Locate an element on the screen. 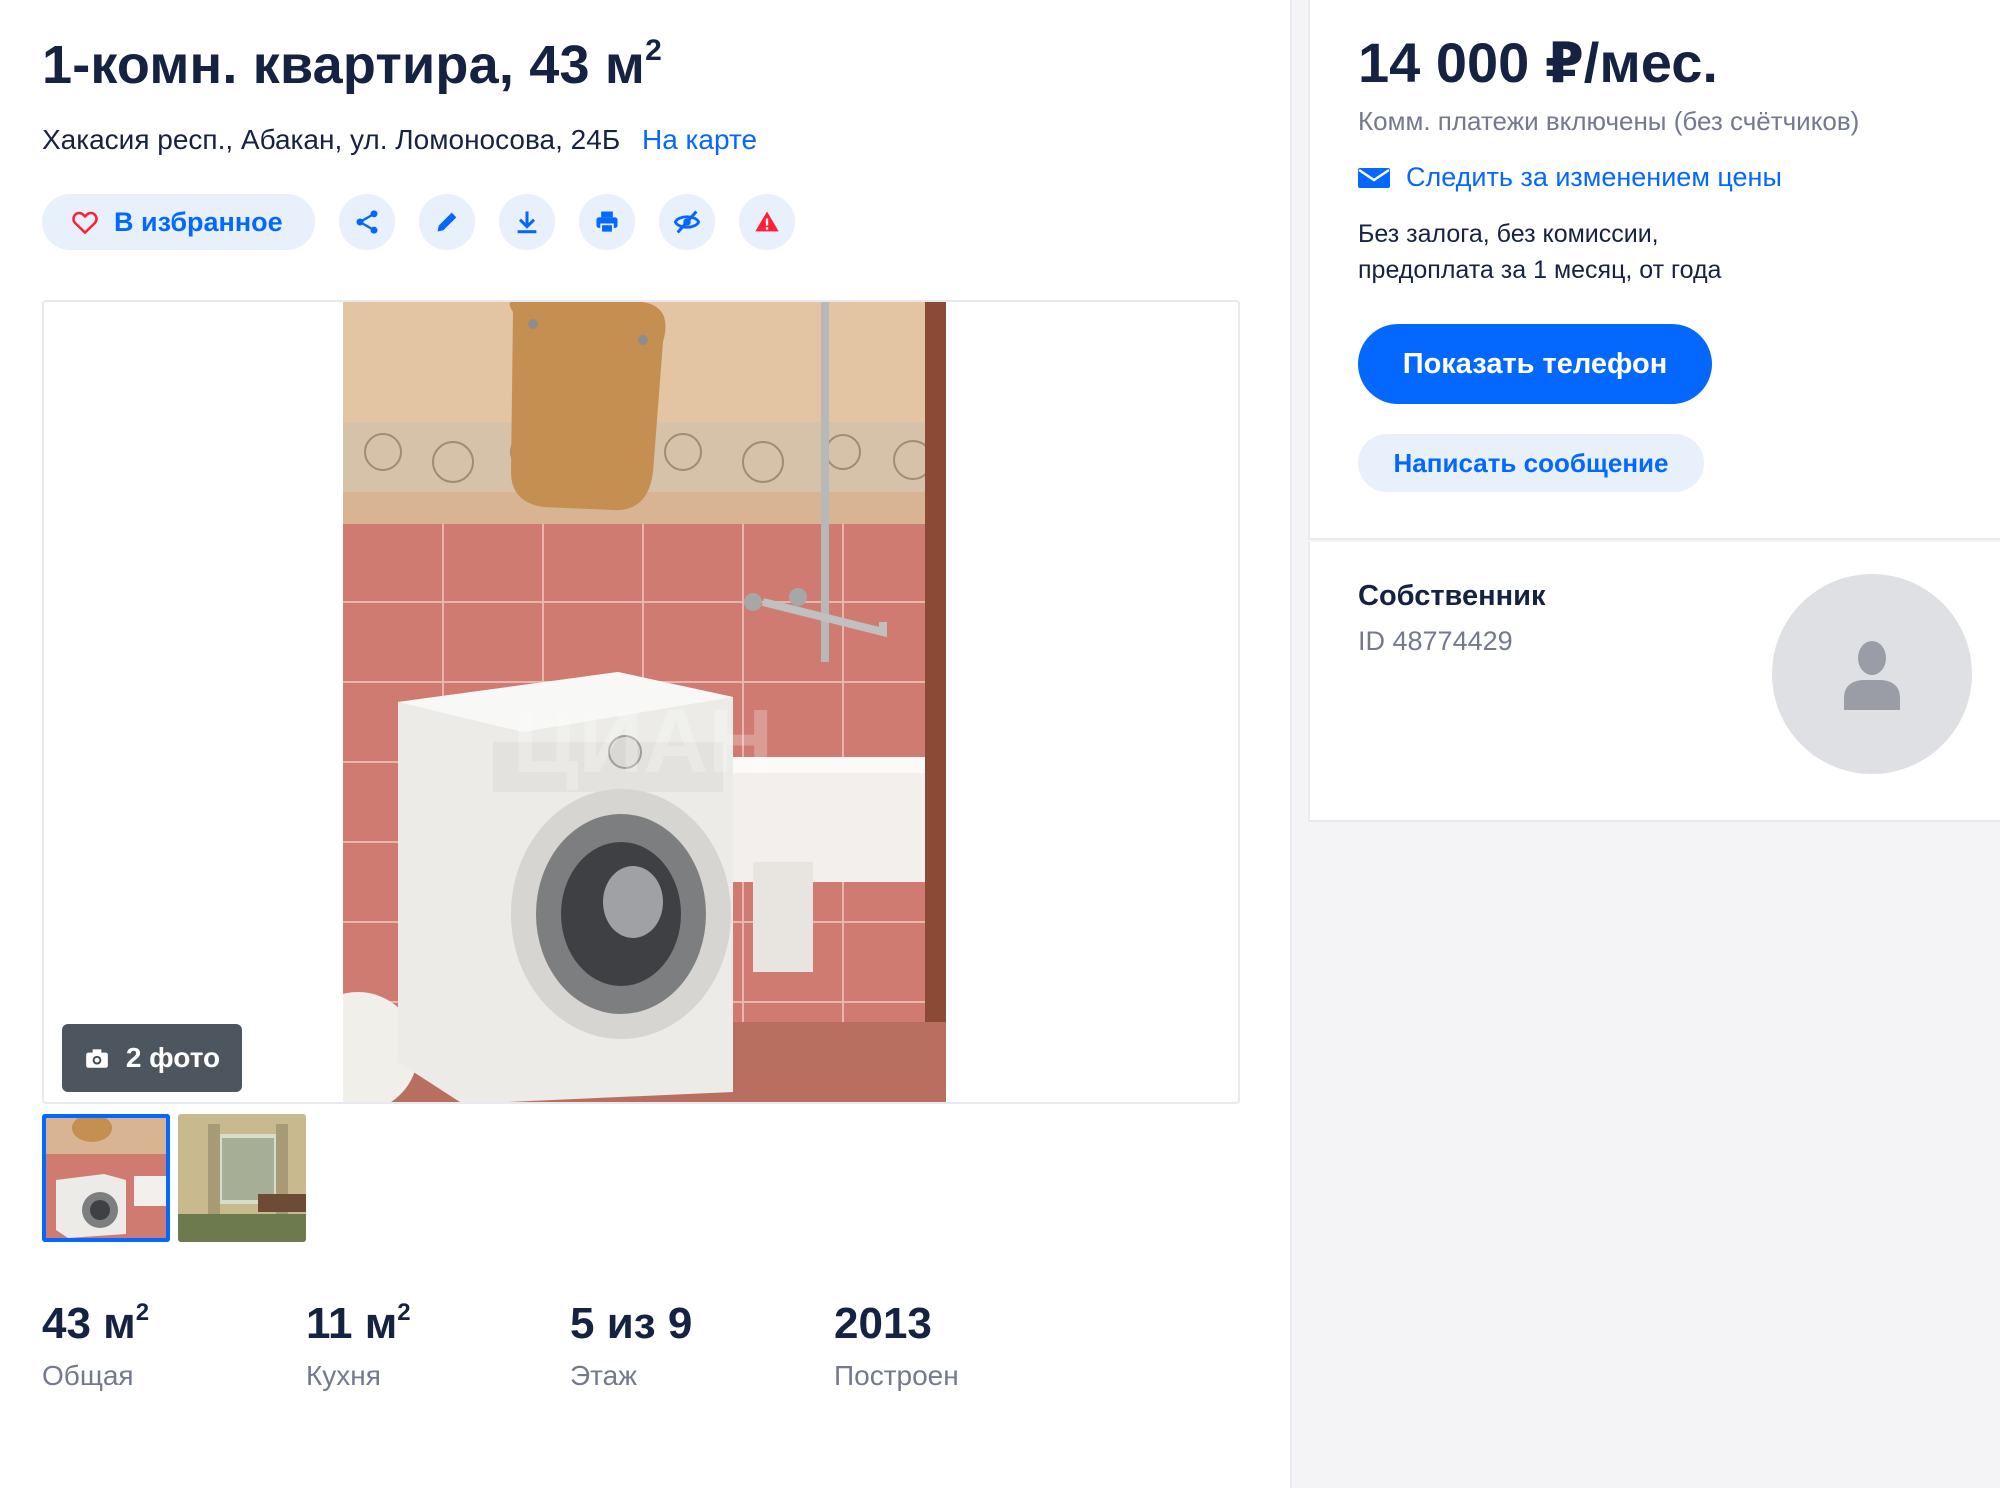 The width and height of the screenshot is (2000, 1488). thumbnail-bathroom is located at coordinates (106, 1178).